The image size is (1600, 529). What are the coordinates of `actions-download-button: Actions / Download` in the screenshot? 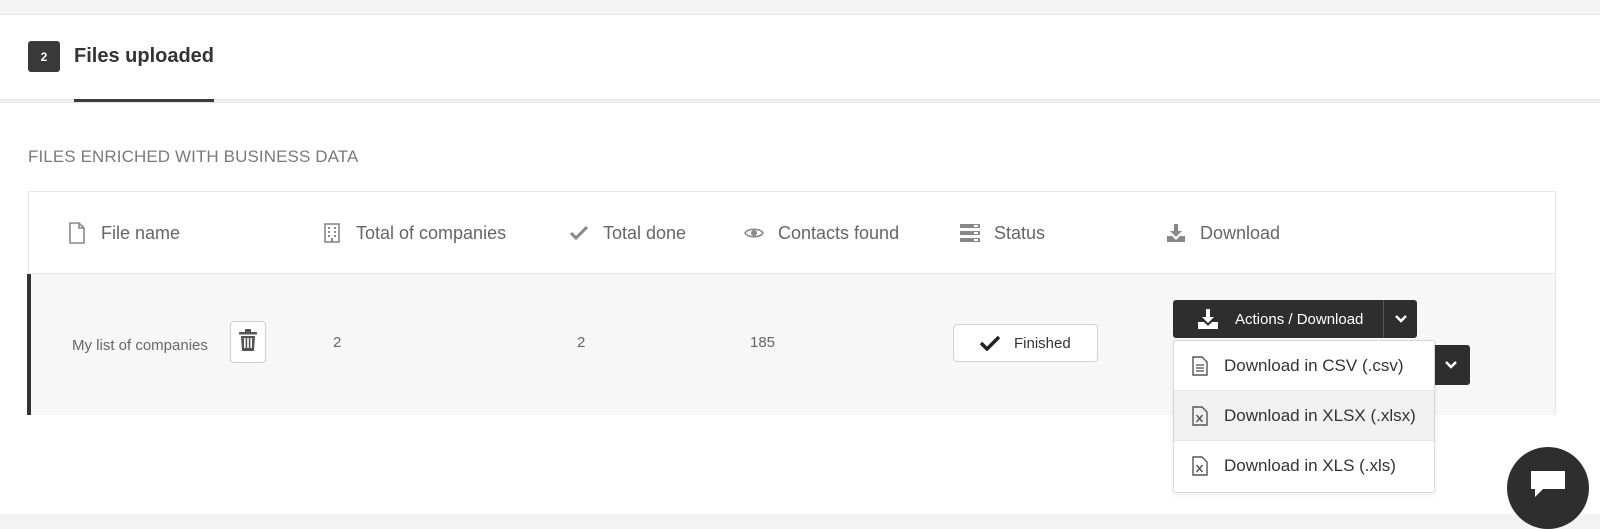 It's located at (1278, 319).